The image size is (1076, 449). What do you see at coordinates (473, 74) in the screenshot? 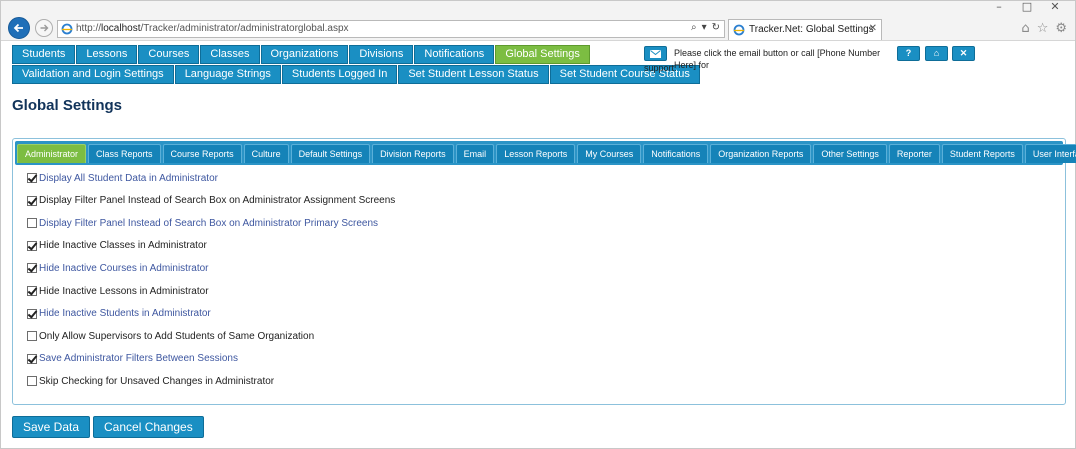
I see `nav-set-student-lesson-status: Set Student Lesson Status` at bounding box center [473, 74].